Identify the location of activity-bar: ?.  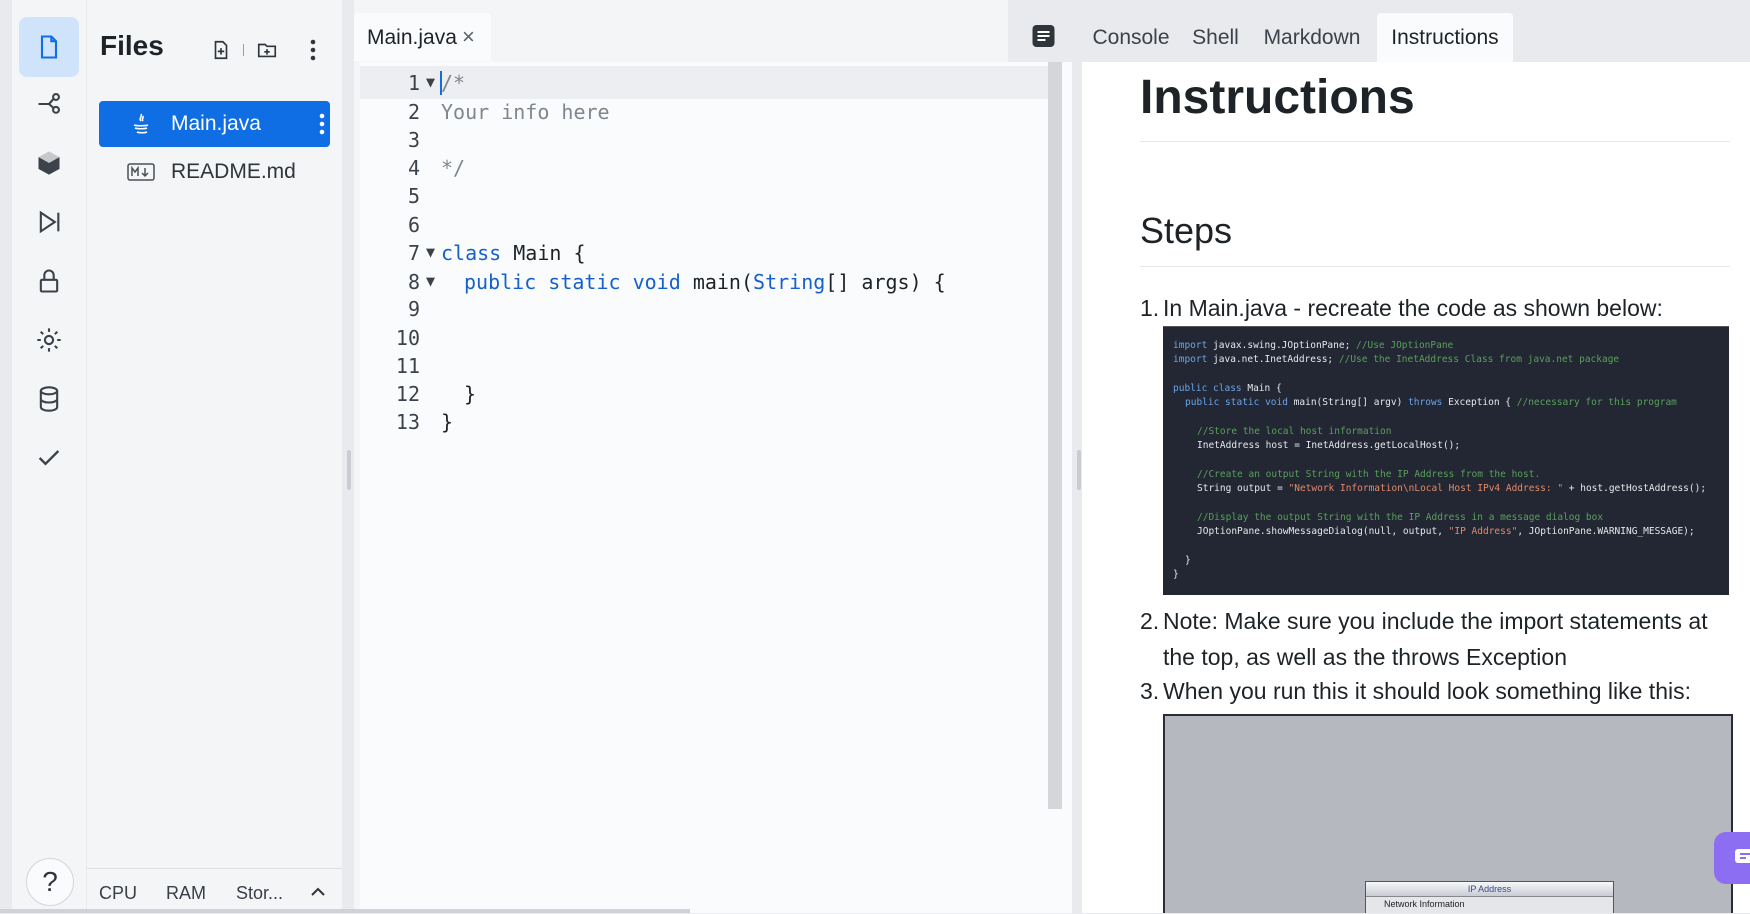
(49, 456).